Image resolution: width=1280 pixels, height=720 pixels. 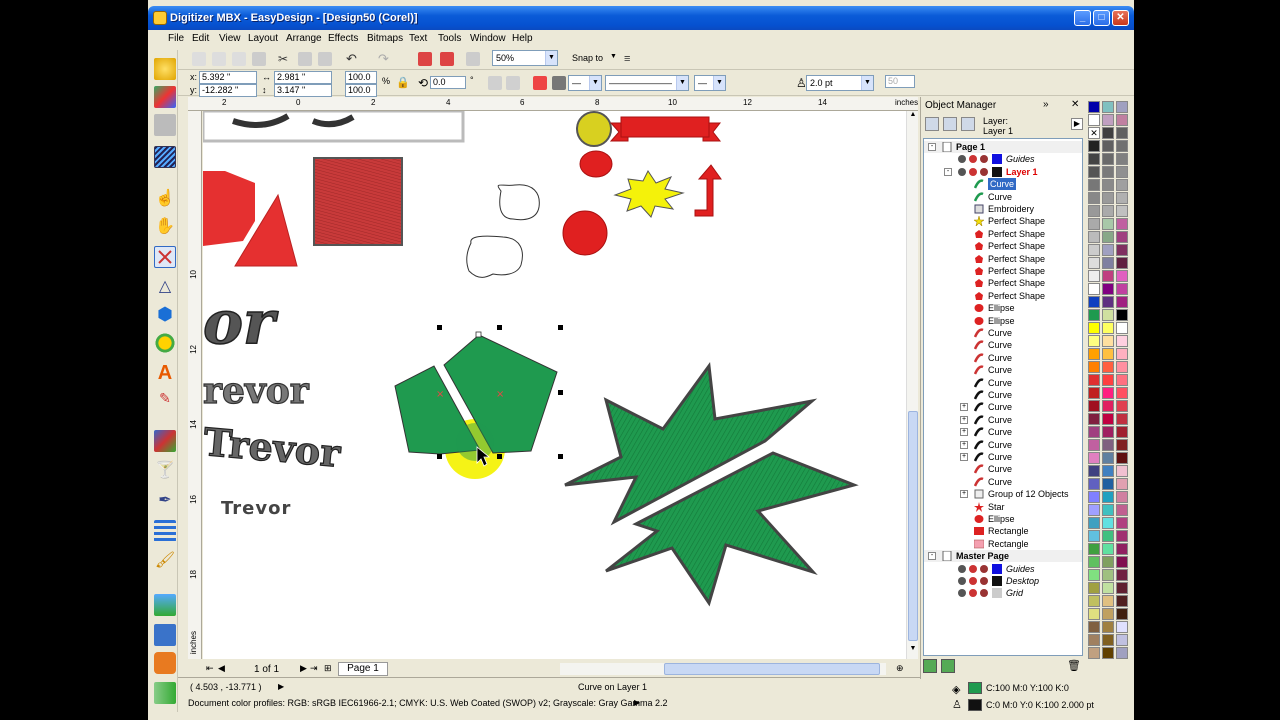 I want to click on fill-bucket-icon: 🖌, so click(x=165, y=561).